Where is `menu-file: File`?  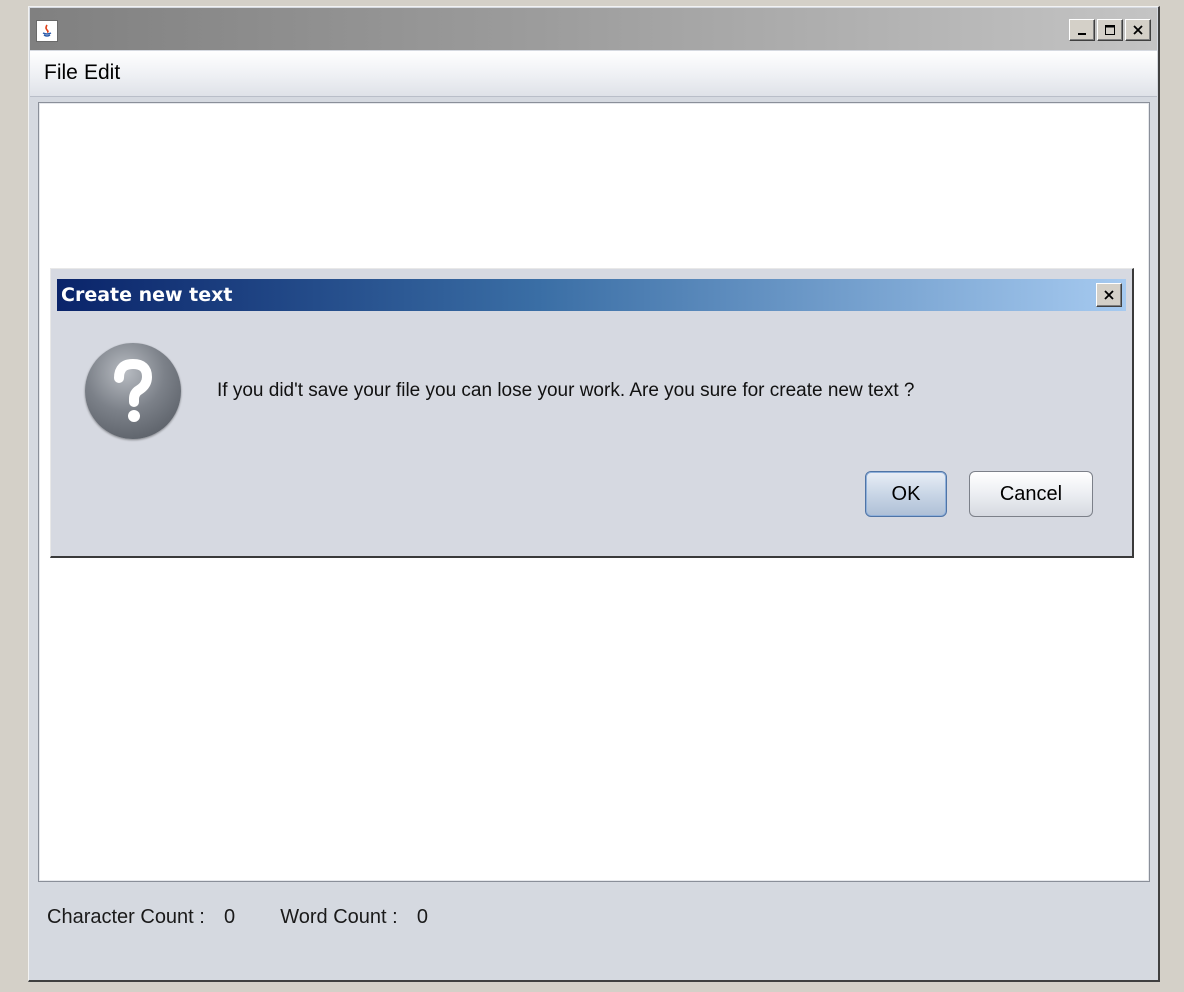 menu-file: File is located at coordinates (61, 73).